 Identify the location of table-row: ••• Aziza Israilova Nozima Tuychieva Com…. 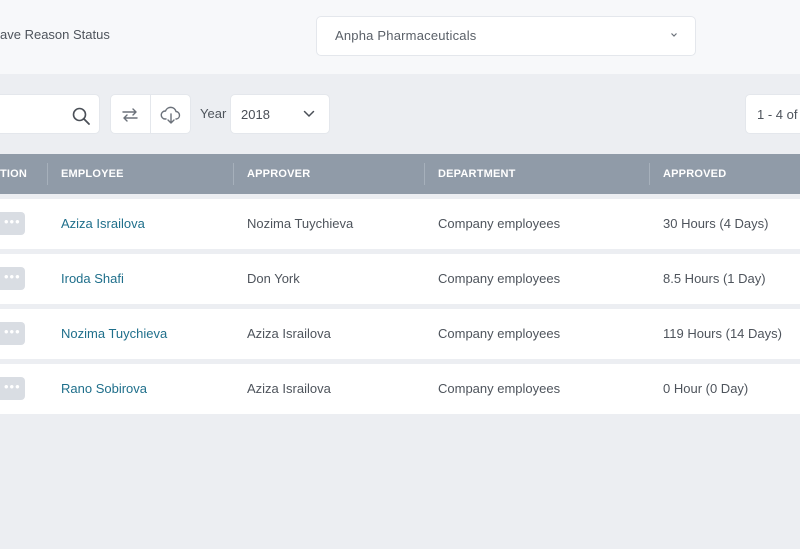
(400, 224).